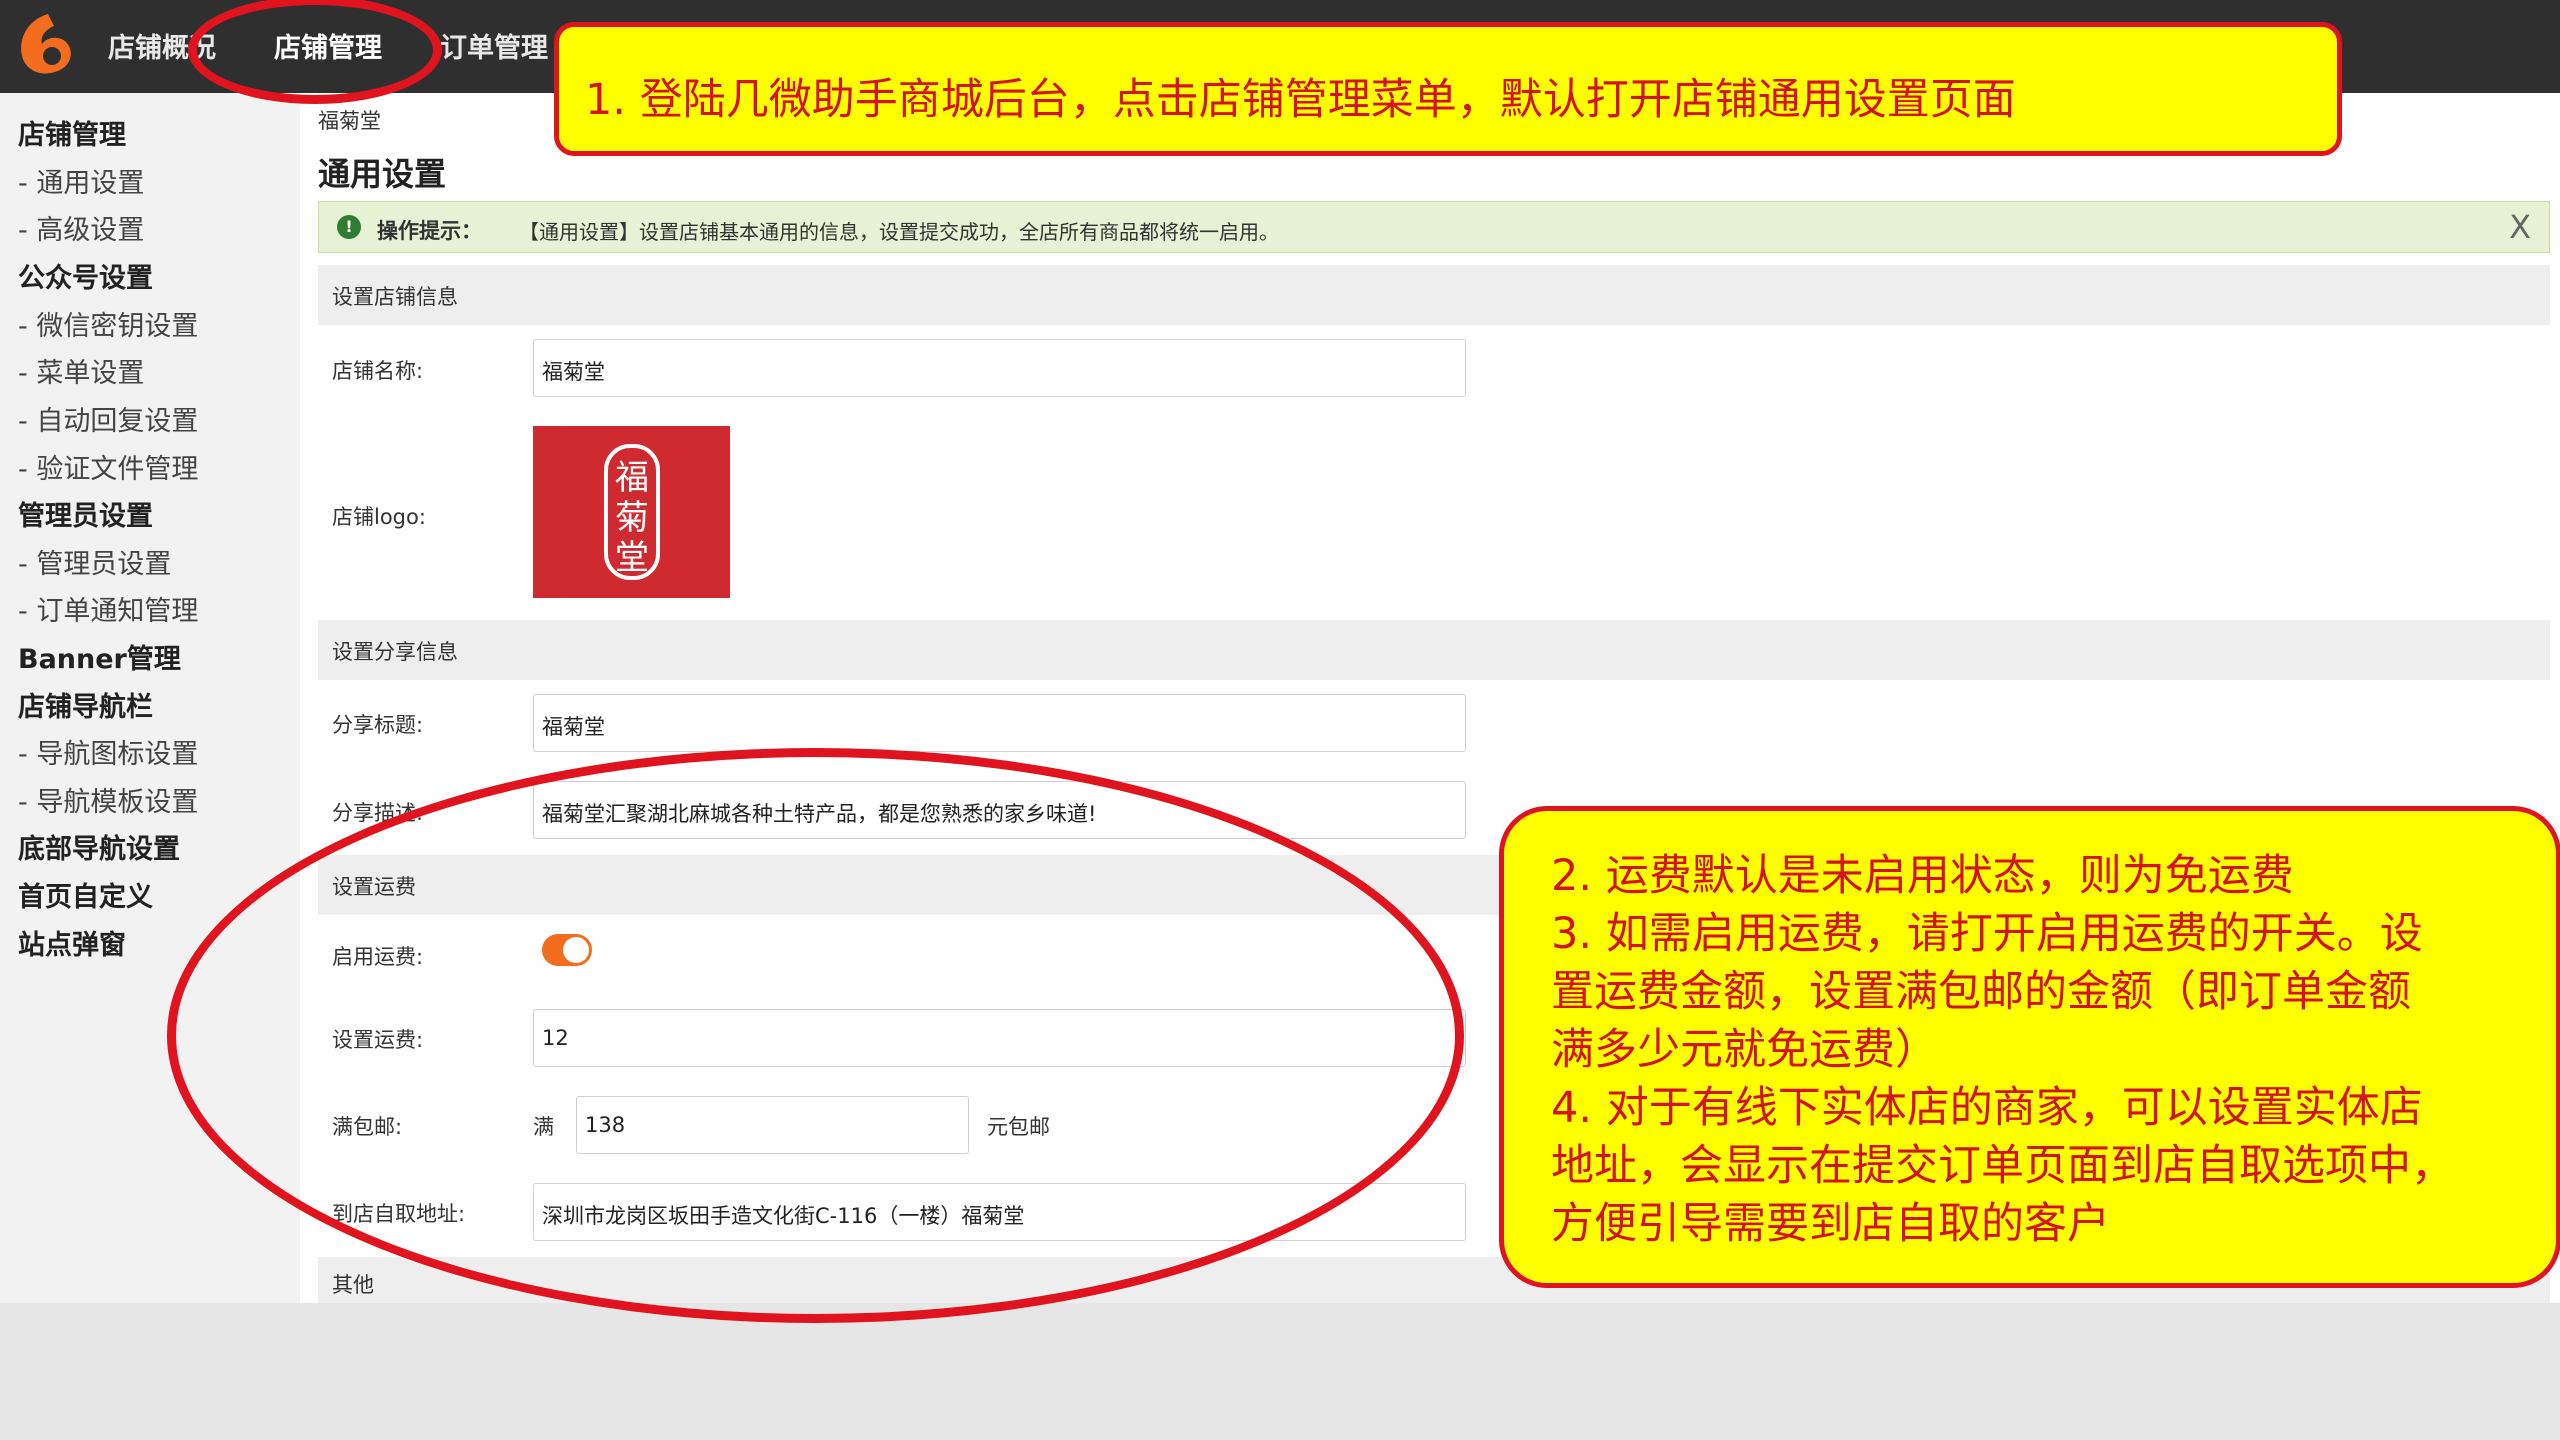 Image resolution: width=2560 pixels, height=1440 pixels. What do you see at coordinates (378, 1040) in the screenshot?
I see `shipping-fee-label: 设置运费:` at bounding box center [378, 1040].